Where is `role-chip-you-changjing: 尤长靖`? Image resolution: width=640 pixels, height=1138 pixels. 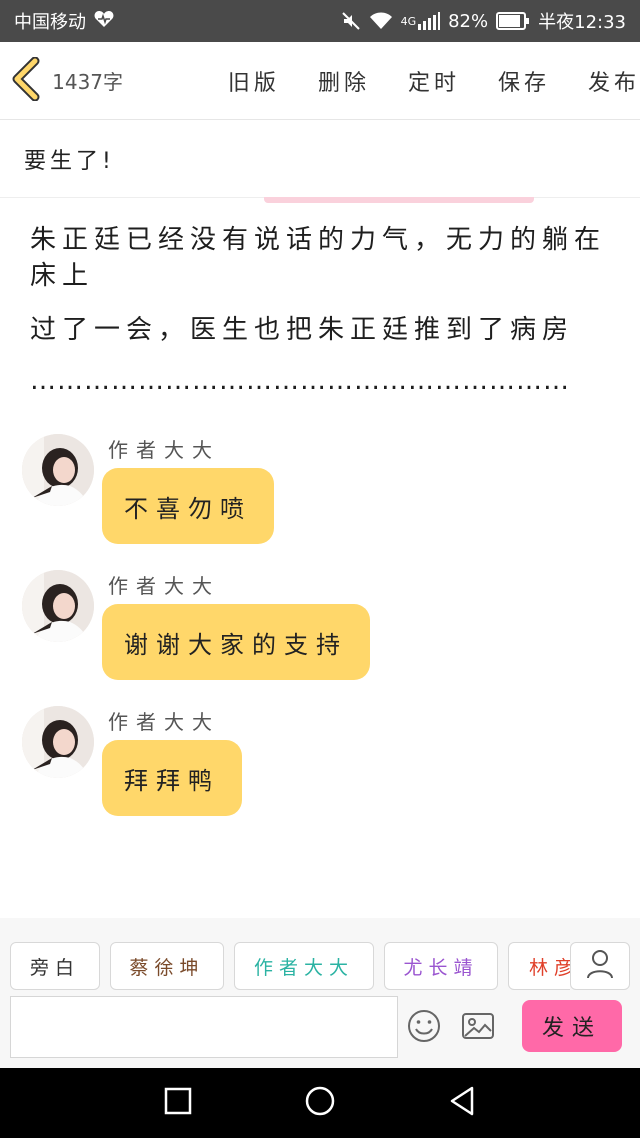 role-chip-you-changjing: 尤长靖 is located at coordinates (441, 966).